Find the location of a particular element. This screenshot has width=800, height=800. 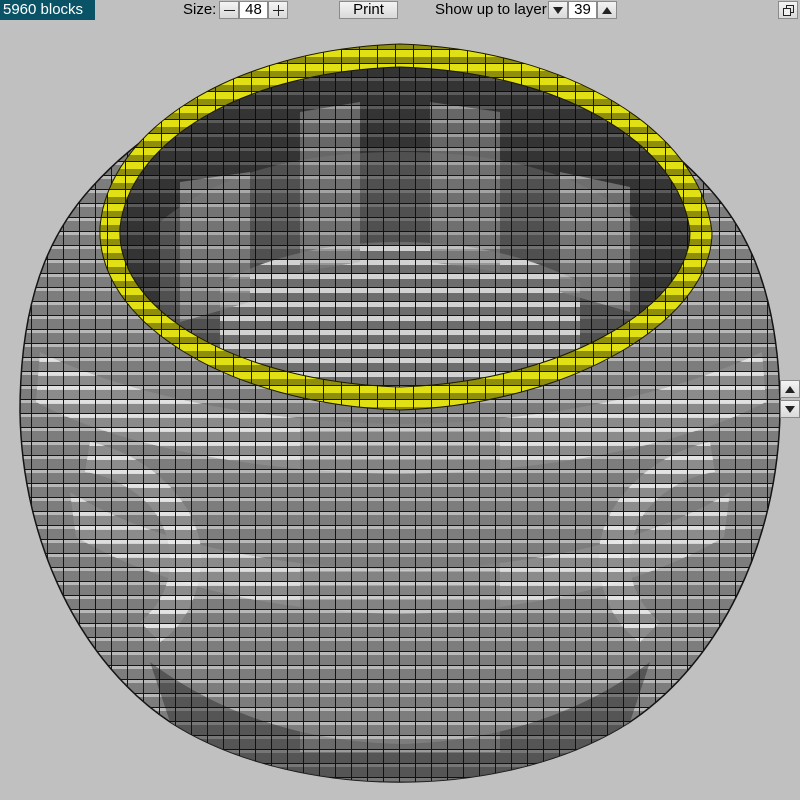

scroll-up-button is located at coordinates (790, 389).